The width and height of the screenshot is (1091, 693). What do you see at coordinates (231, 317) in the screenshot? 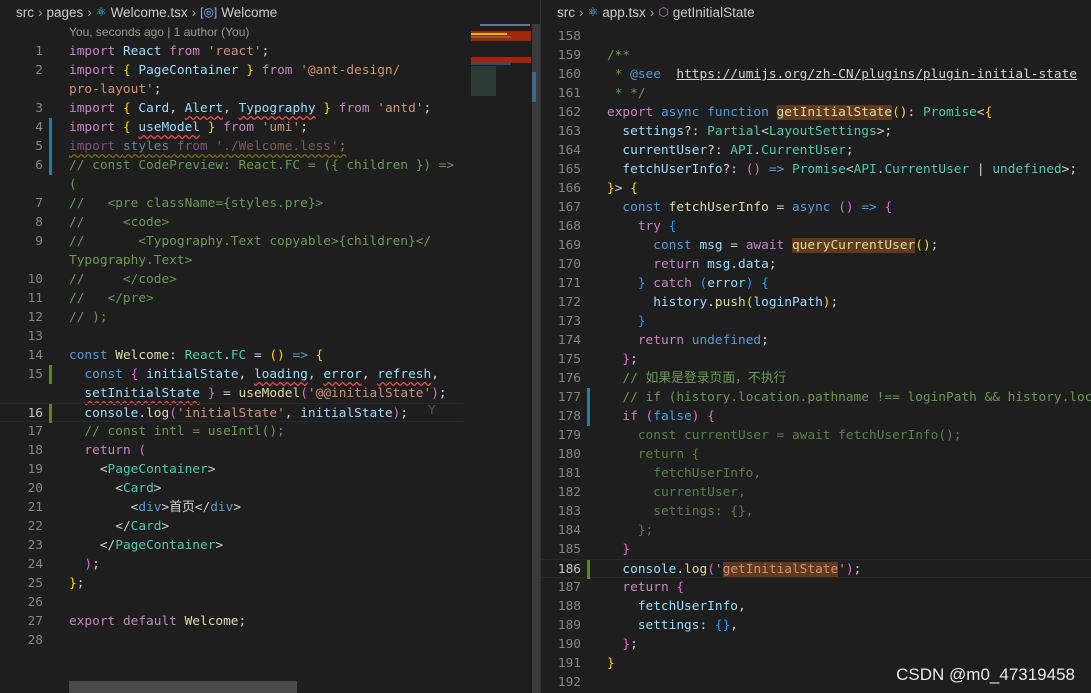
I see `code-line: 12 // );` at bounding box center [231, 317].